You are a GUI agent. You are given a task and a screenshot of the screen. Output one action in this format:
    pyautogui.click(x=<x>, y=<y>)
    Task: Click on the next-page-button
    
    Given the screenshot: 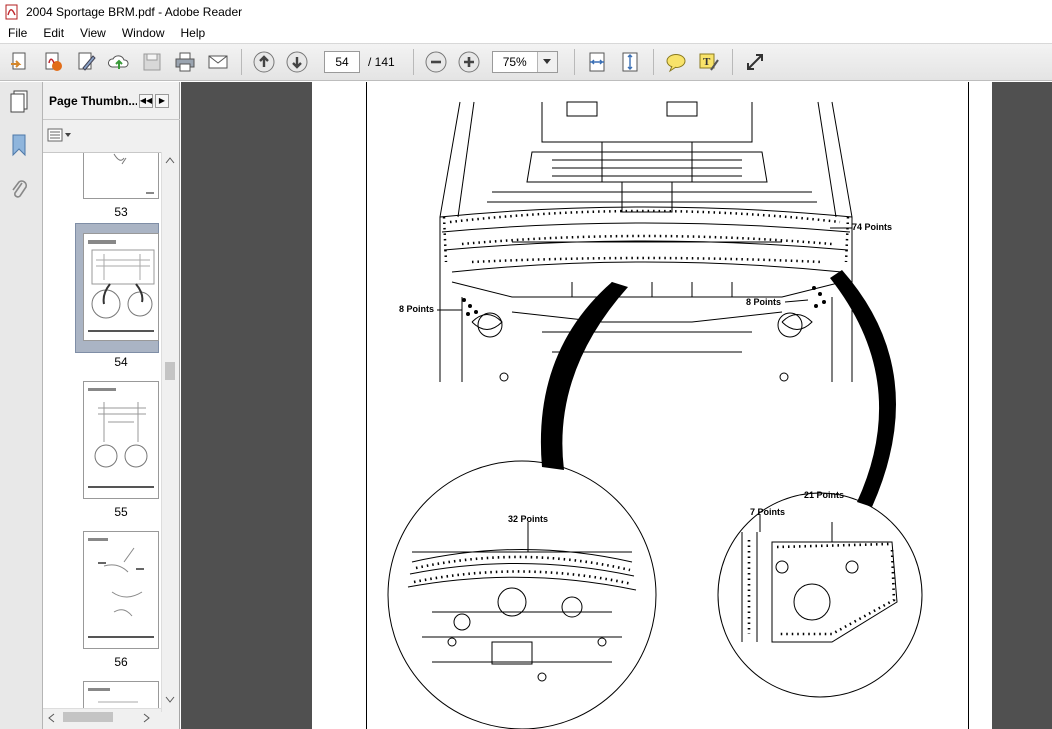 What is the action you would take?
    pyautogui.click(x=297, y=62)
    